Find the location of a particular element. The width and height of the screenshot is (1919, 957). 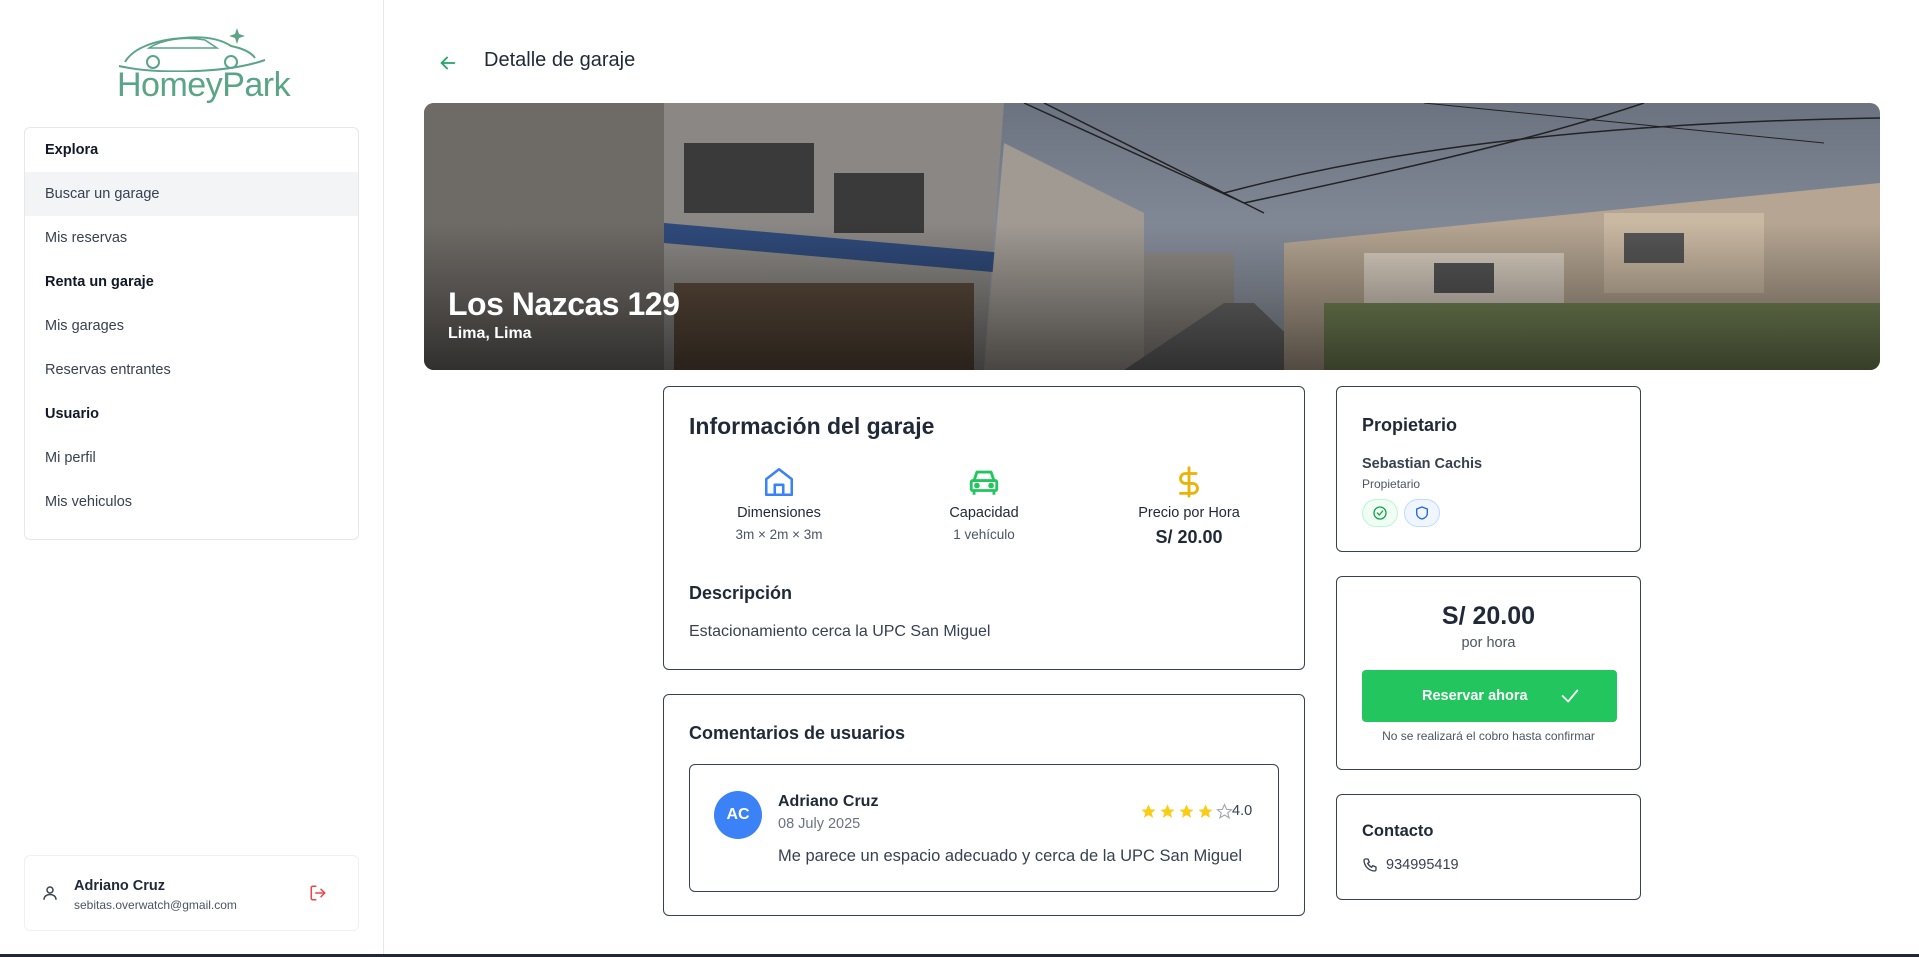

page-title: Detalle de garaje is located at coordinates (560, 60).